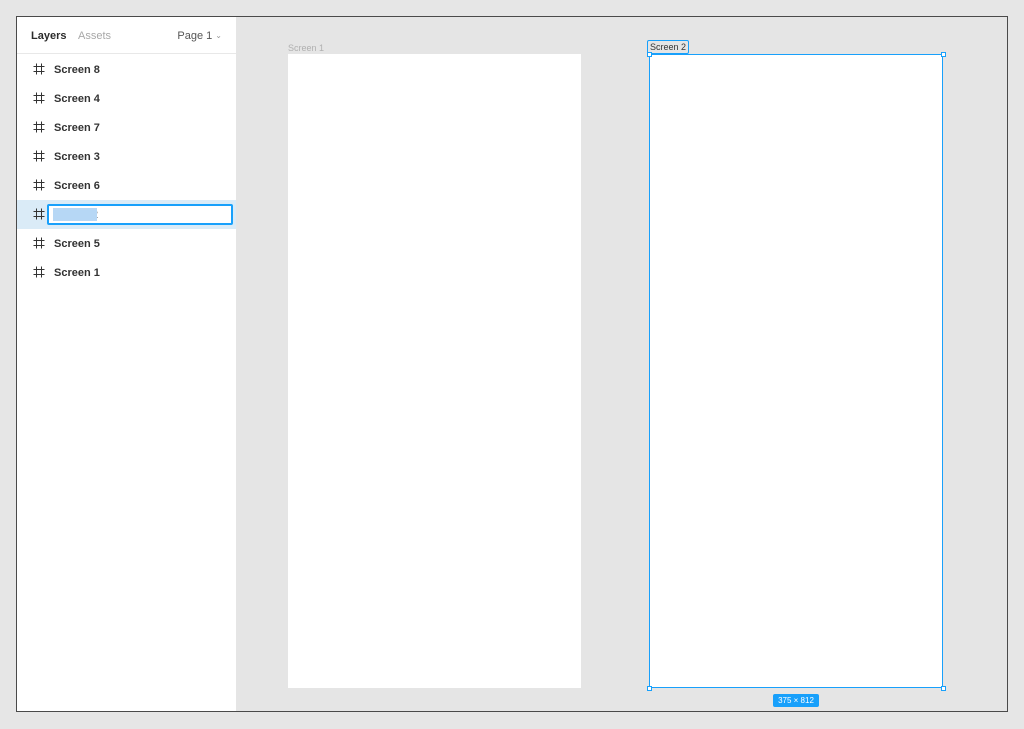 This screenshot has height=729, width=1024. I want to click on chevron-down-icon: ⌄, so click(218, 35).